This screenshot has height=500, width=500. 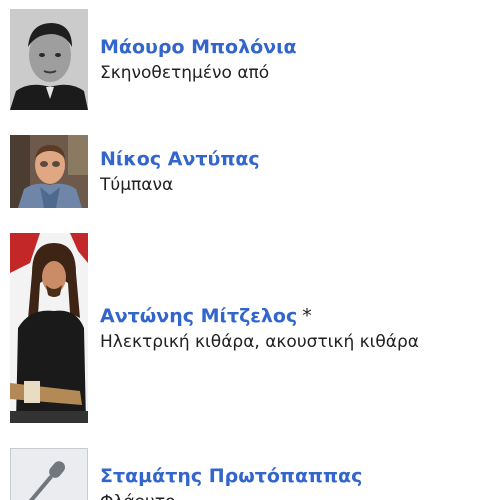 I want to click on credit-item: Σταμάτης Πρωτόπαππας Φλάουτο, so click(x=250, y=465).